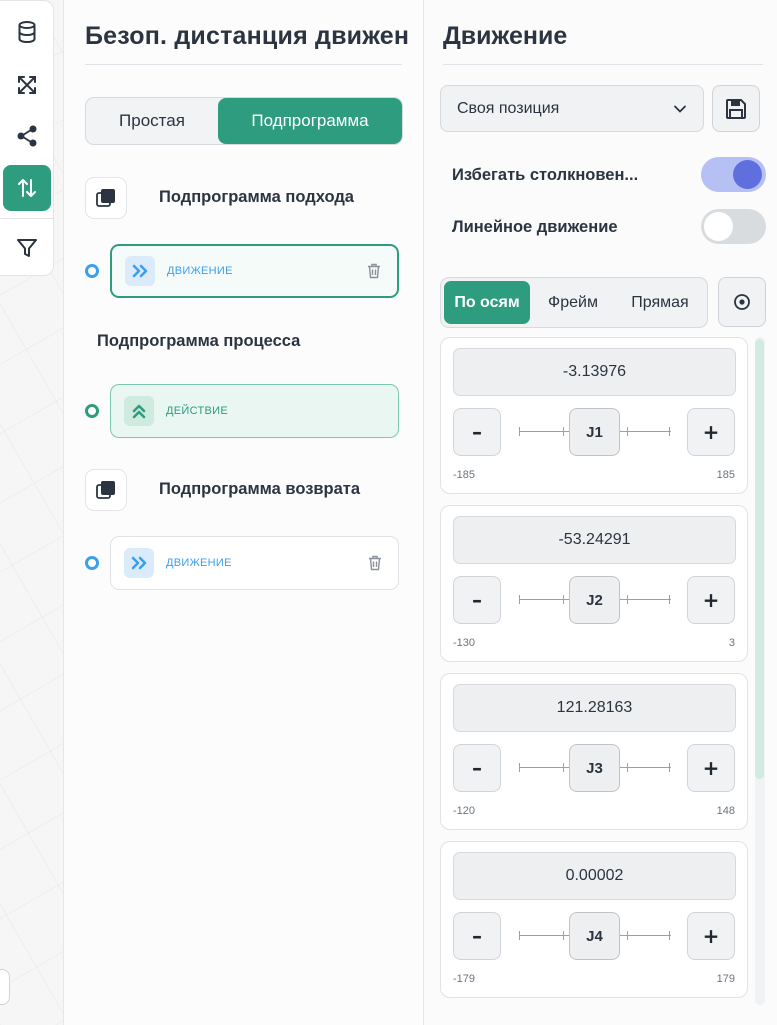 The image size is (777, 1025). What do you see at coordinates (505, 36) in the screenshot?
I see `panel-title: Движение` at bounding box center [505, 36].